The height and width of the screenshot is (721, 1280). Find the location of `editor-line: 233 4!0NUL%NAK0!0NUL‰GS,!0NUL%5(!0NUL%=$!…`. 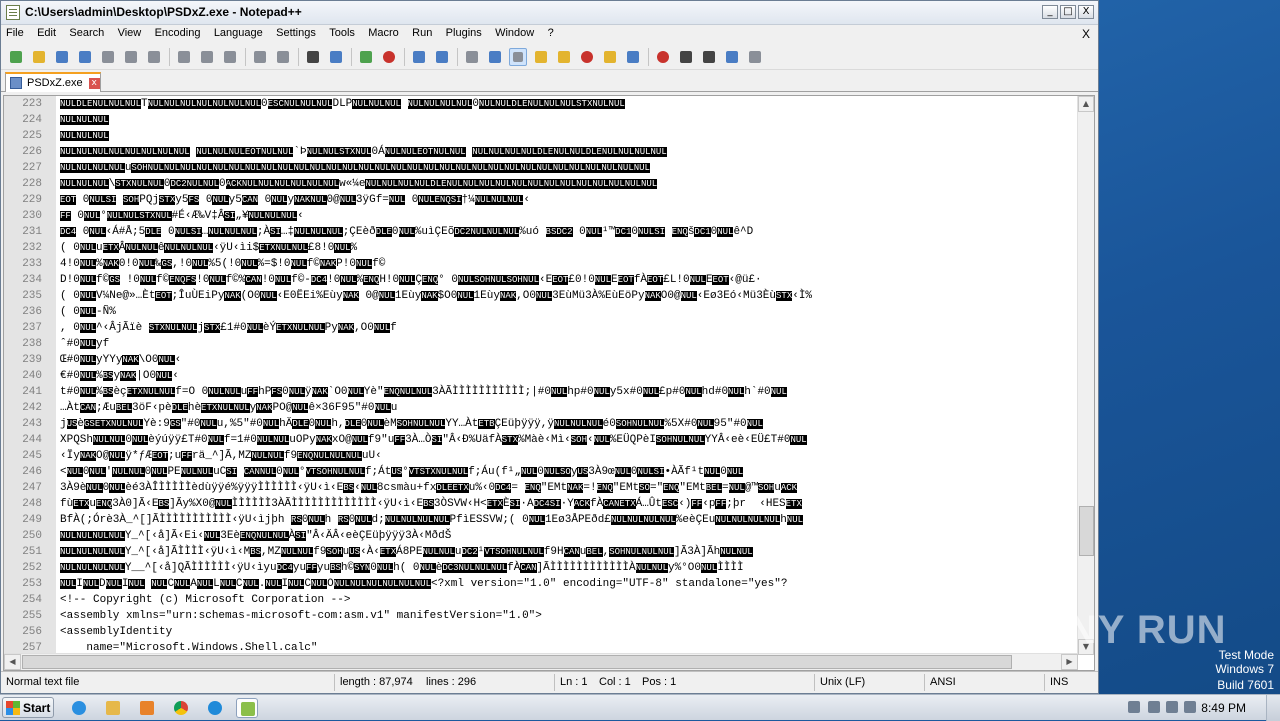

editor-line: 233 4!0NUL%NAK0!0NUL‰GS,!0NUL%5(!0NUL%=$!… is located at coordinates (541, 264).